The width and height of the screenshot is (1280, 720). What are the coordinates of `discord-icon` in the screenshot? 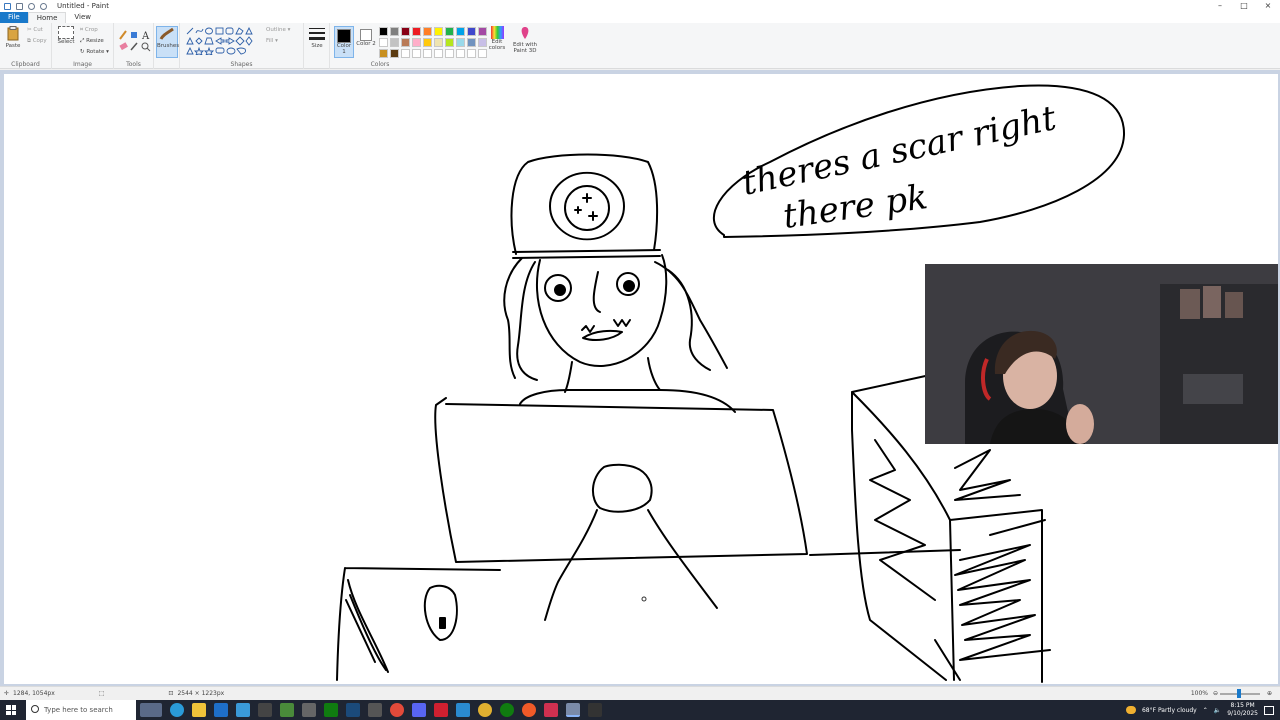 It's located at (419, 710).